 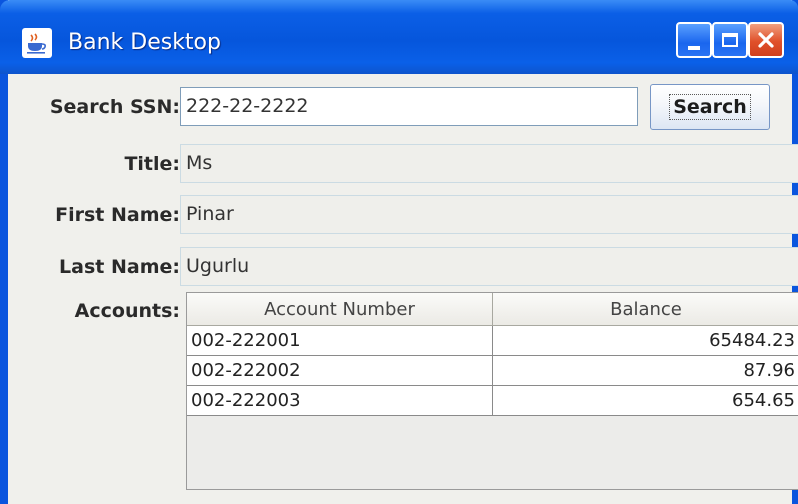 What do you see at coordinates (114, 107) in the screenshot?
I see `search-ssn-label: Search SSN:` at bounding box center [114, 107].